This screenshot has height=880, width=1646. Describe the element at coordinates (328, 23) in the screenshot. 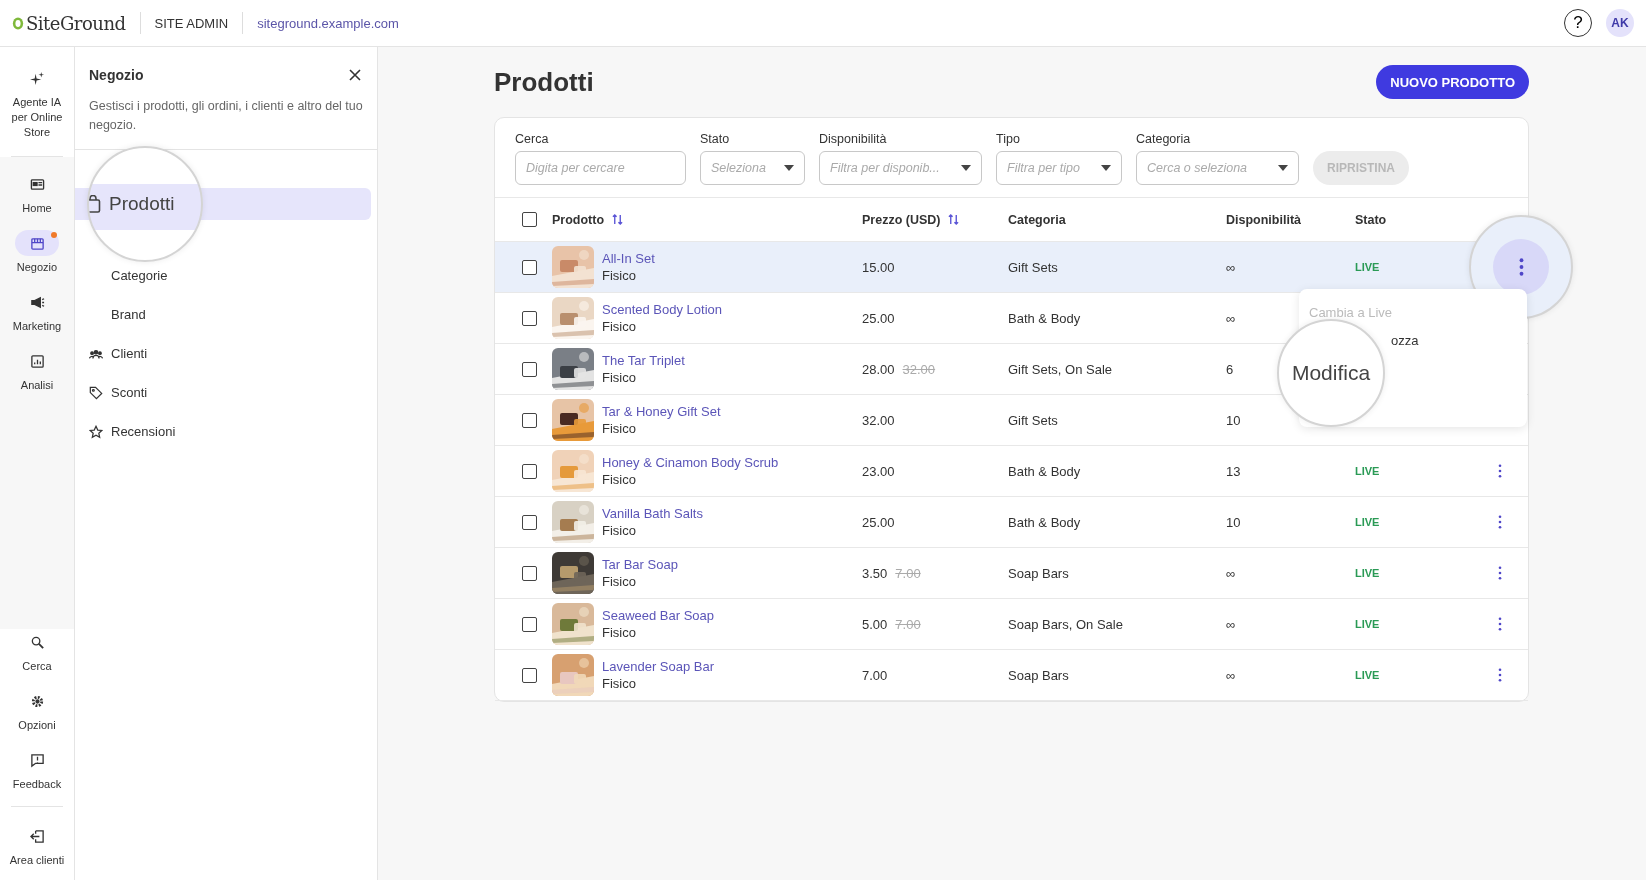

I see `domain-link: siteground.example.com` at that location.